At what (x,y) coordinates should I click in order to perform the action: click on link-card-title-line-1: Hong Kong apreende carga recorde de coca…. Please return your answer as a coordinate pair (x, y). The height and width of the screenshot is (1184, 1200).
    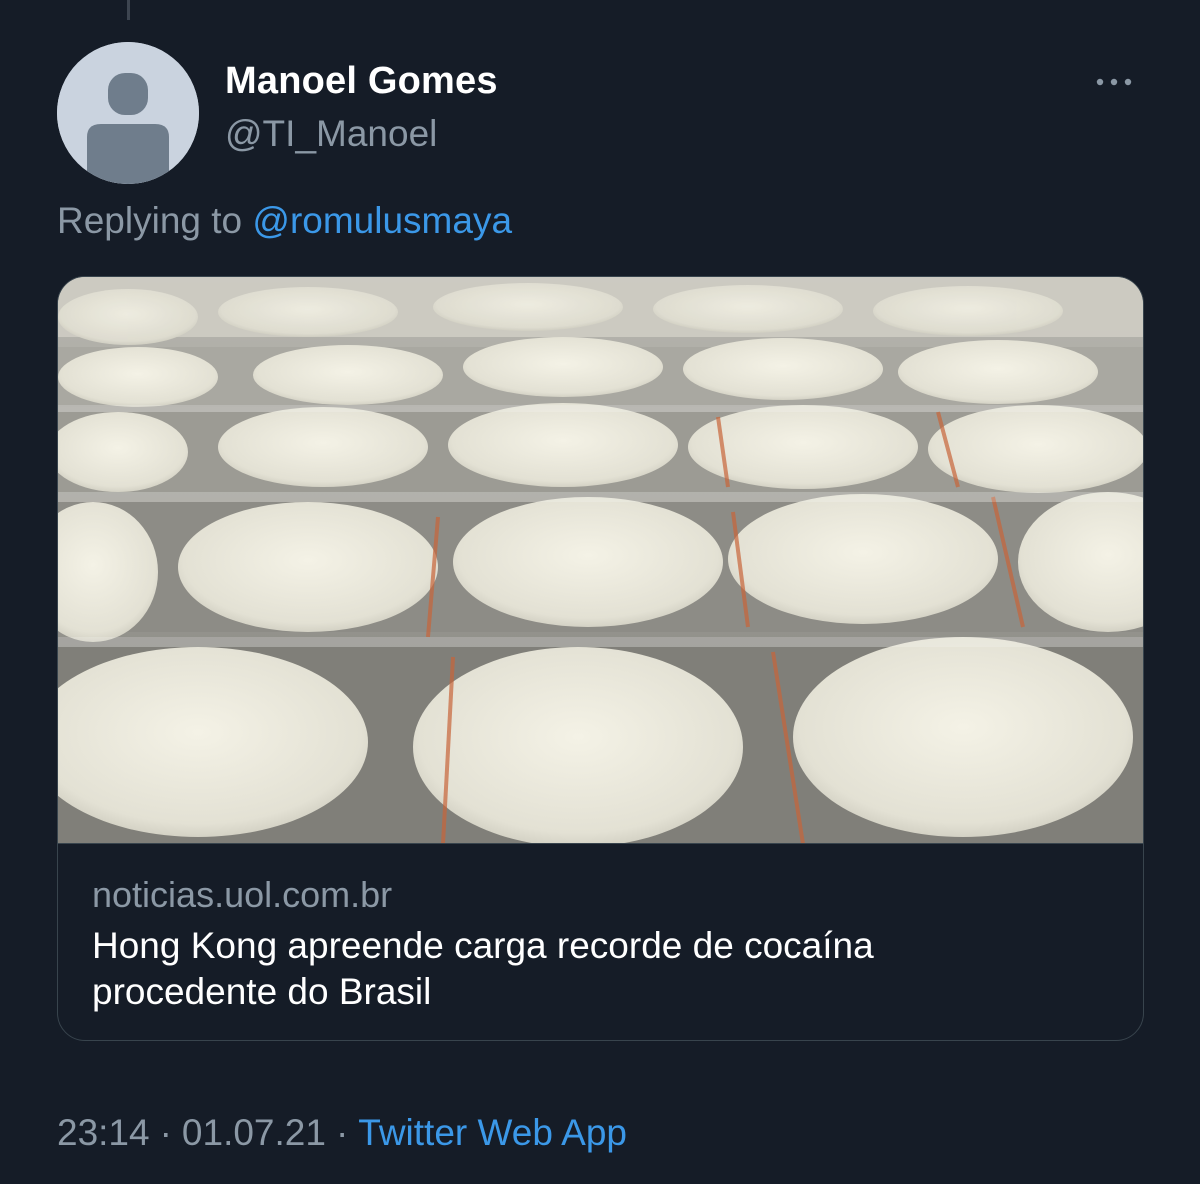
    Looking at the image, I should click on (483, 945).